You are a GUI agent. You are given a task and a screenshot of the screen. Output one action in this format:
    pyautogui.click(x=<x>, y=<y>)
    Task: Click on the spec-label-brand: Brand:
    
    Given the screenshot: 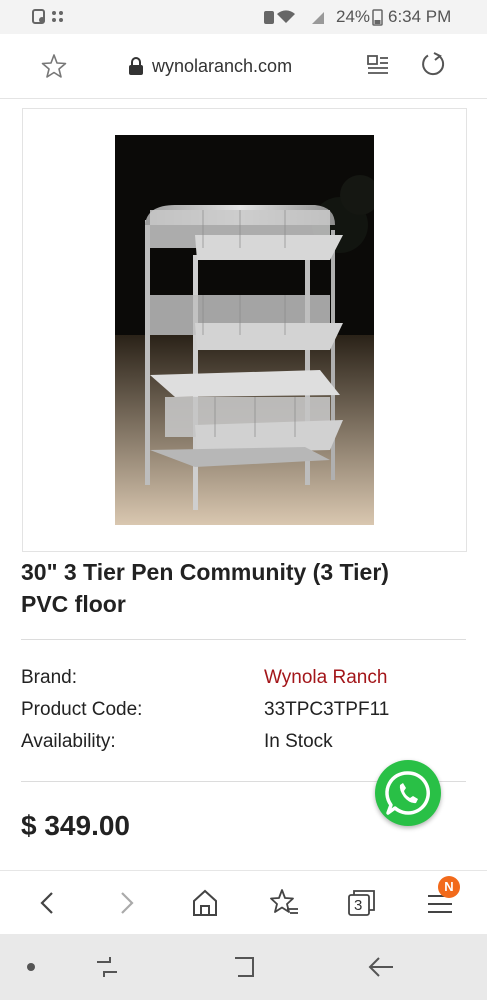 What is the action you would take?
    pyautogui.click(x=49, y=677)
    